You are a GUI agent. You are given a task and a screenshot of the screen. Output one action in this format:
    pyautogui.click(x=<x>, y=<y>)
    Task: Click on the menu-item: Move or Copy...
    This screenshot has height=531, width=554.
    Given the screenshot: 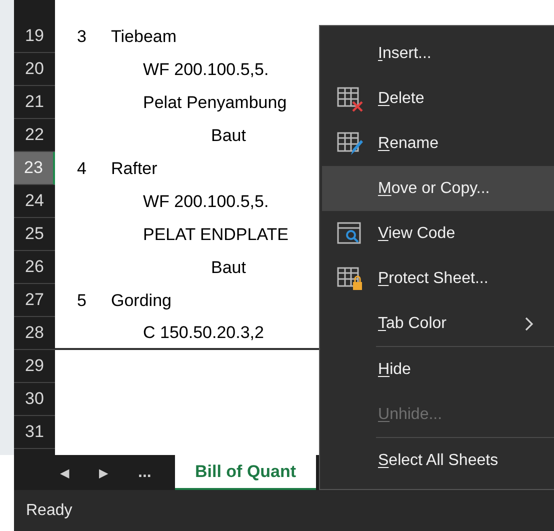 What is the action you would take?
    pyautogui.click(x=438, y=188)
    